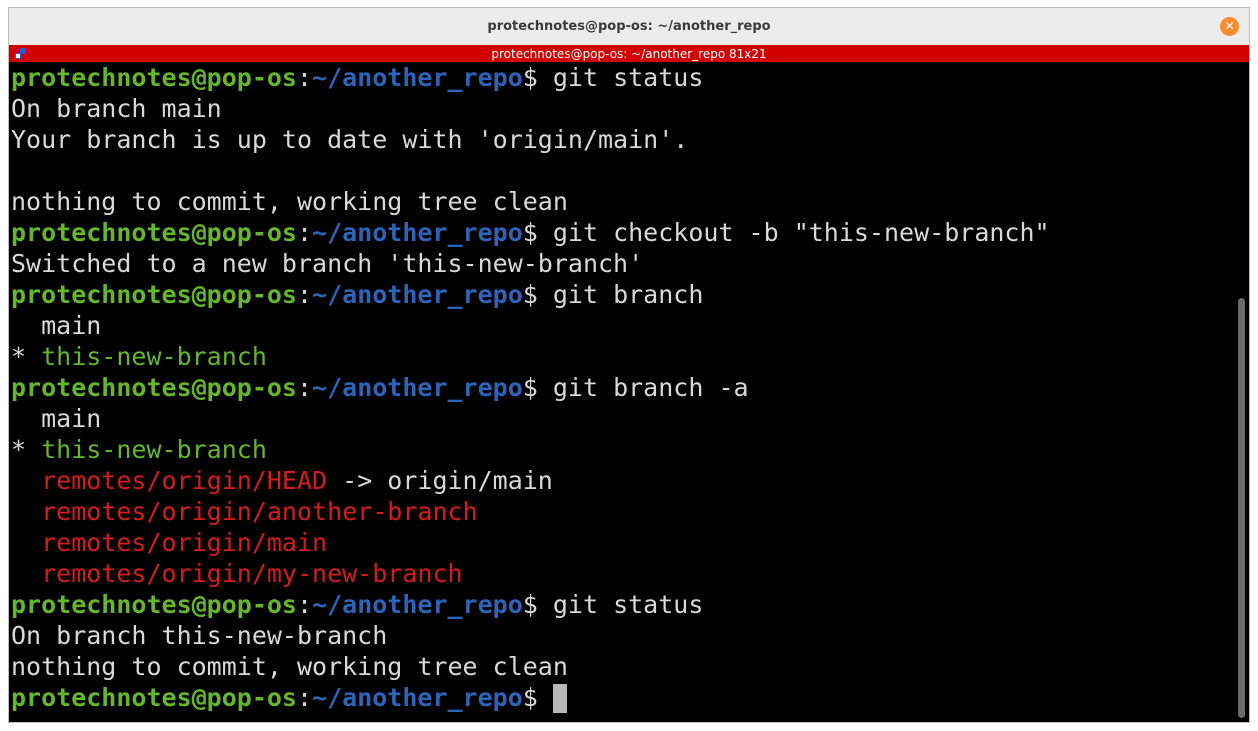 This screenshot has width=1258, height=731. Describe the element at coordinates (184, 542) in the screenshot. I see `remote-branch-name: remotes/origin/main` at that location.